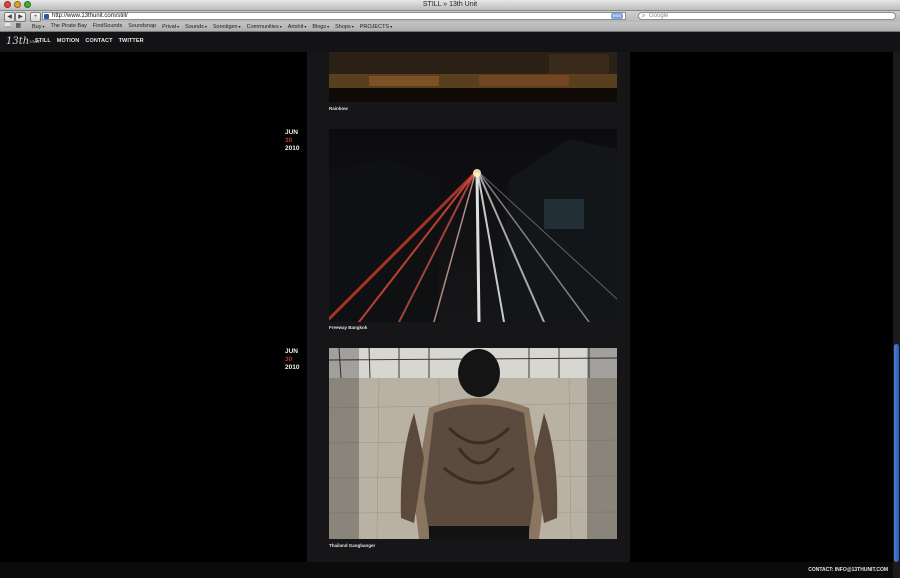 The image size is (900, 578). Describe the element at coordinates (35, 17) in the screenshot. I see `add-bookmark-button: +` at that location.